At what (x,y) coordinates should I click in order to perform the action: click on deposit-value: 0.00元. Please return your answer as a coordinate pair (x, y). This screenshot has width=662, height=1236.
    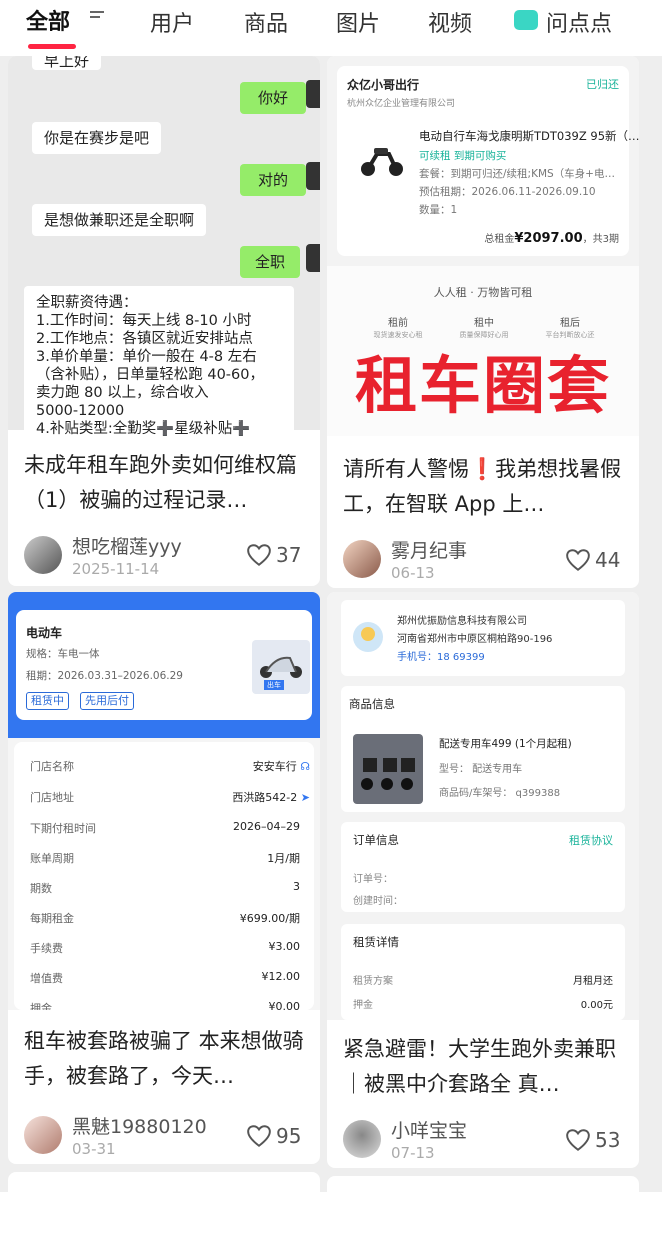
    Looking at the image, I should click on (596, 1005).